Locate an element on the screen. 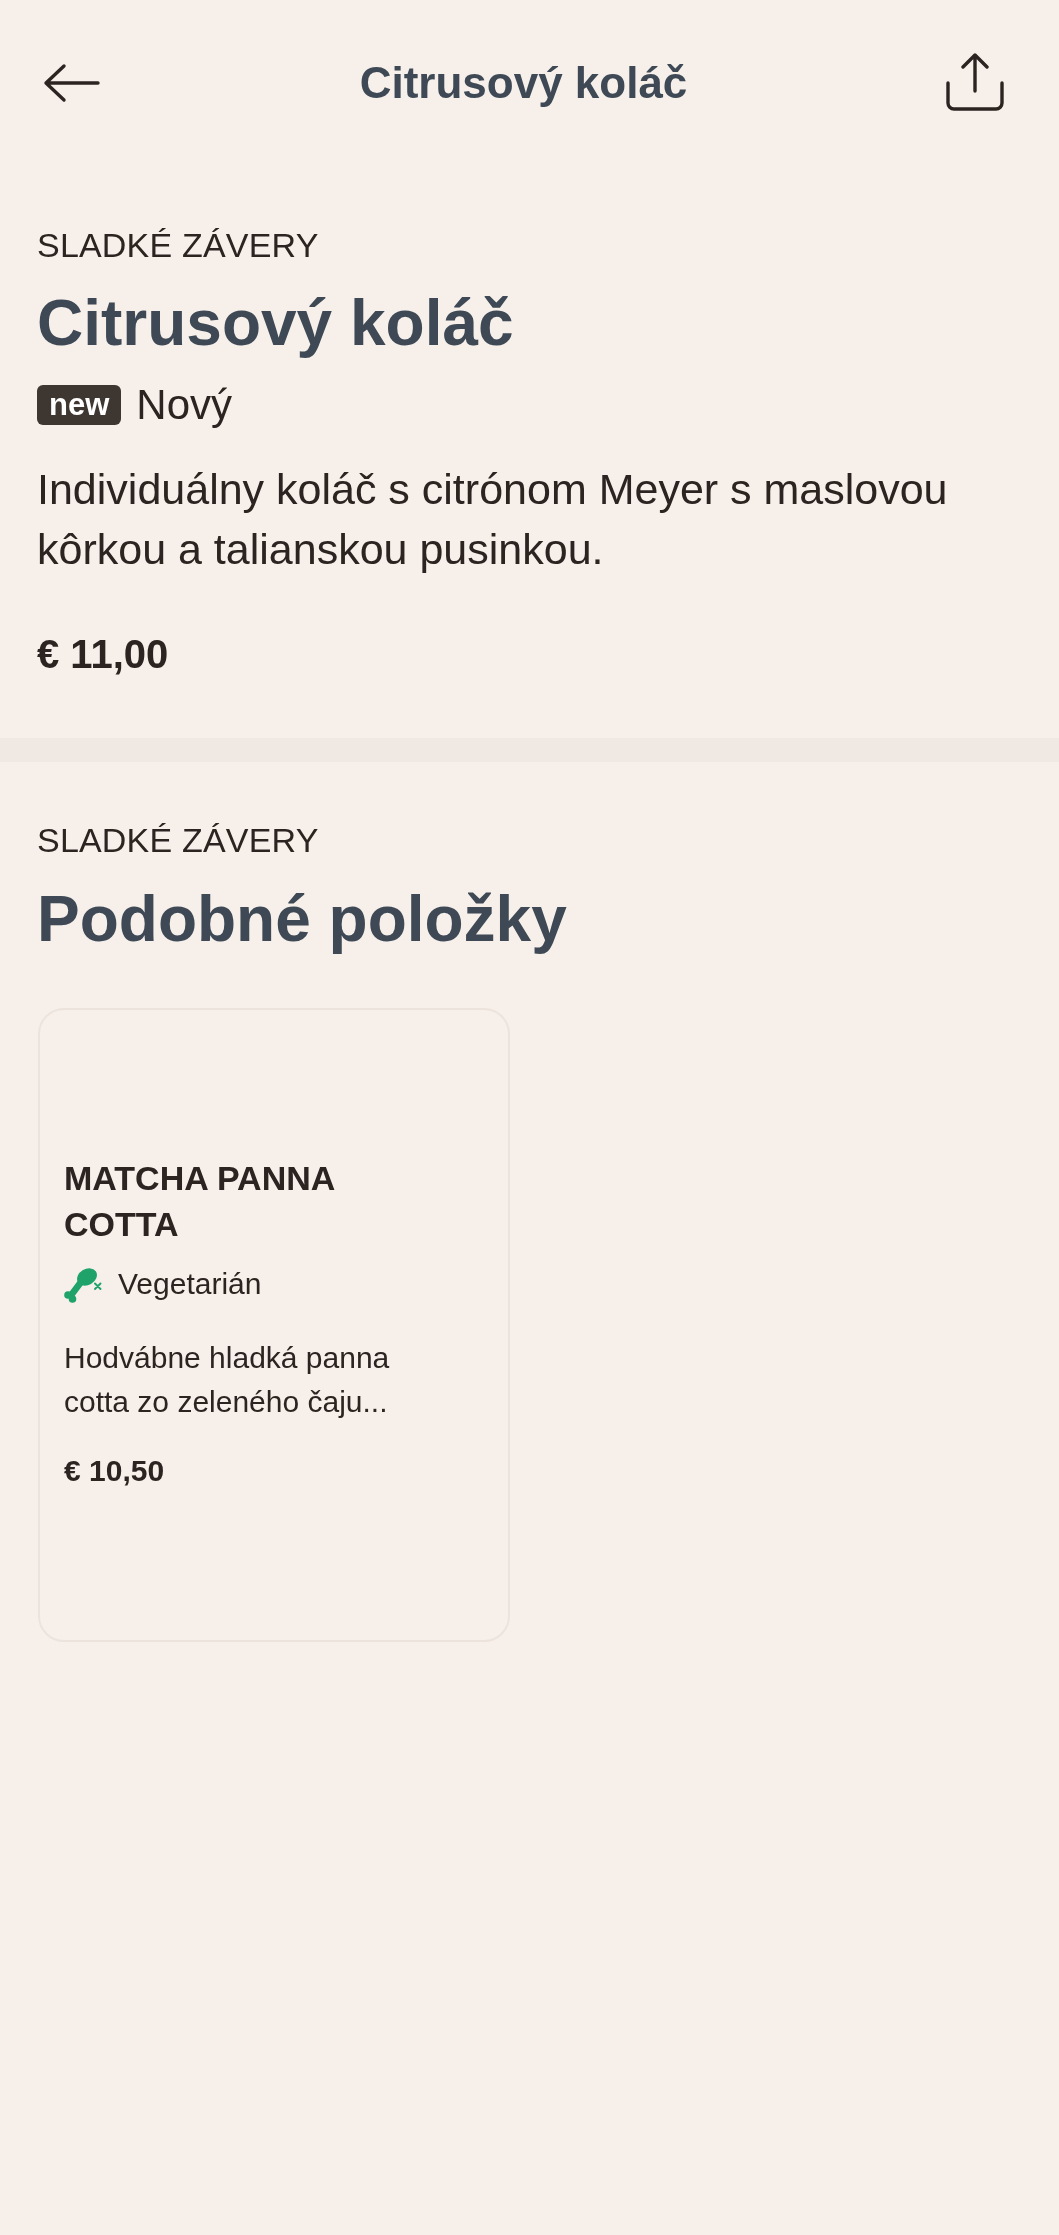 Image resolution: width=1059 pixels, height=2235 pixels. status-label: Nový is located at coordinates (184, 405).